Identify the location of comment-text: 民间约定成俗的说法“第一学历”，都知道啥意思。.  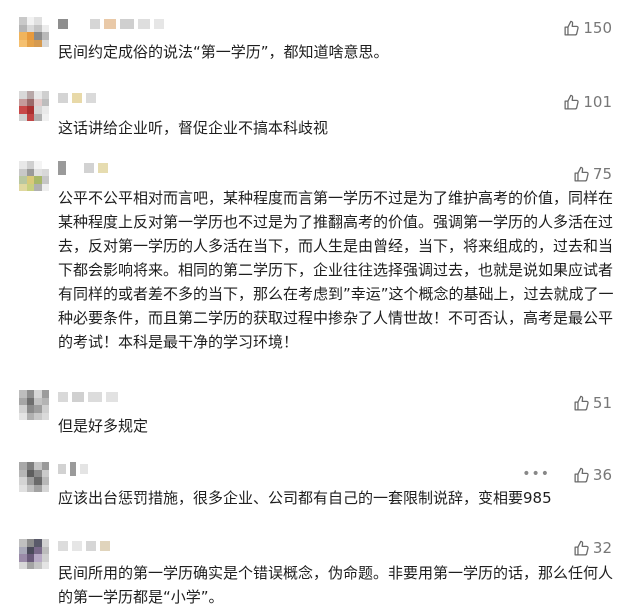
(223, 52).